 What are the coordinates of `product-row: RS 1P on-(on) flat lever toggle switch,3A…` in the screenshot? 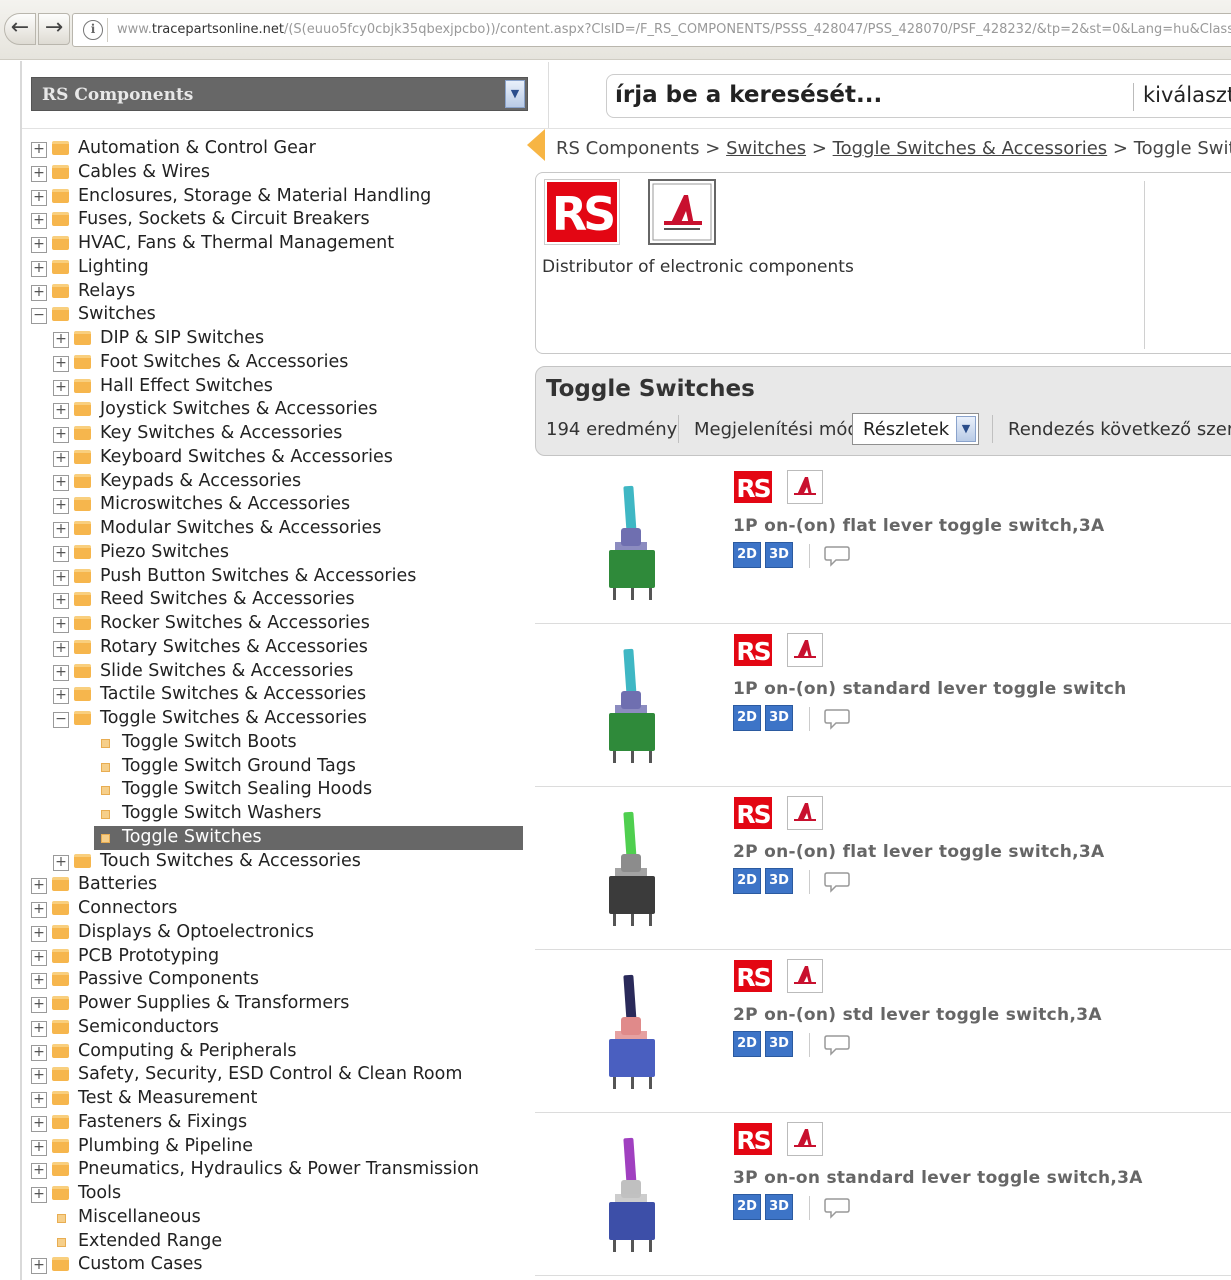 It's located at (883, 544).